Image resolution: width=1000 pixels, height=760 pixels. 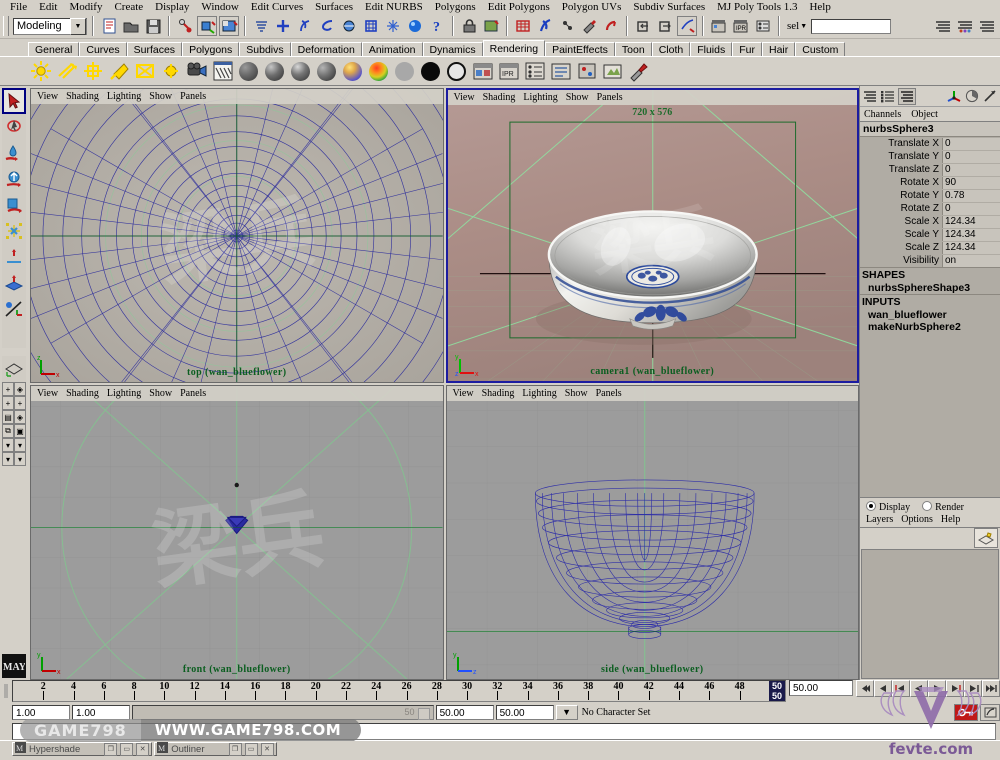 What do you see at coordinates (882, 114) in the screenshot?
I see `tab-channels: Channels` at bounding box center [882, 114].